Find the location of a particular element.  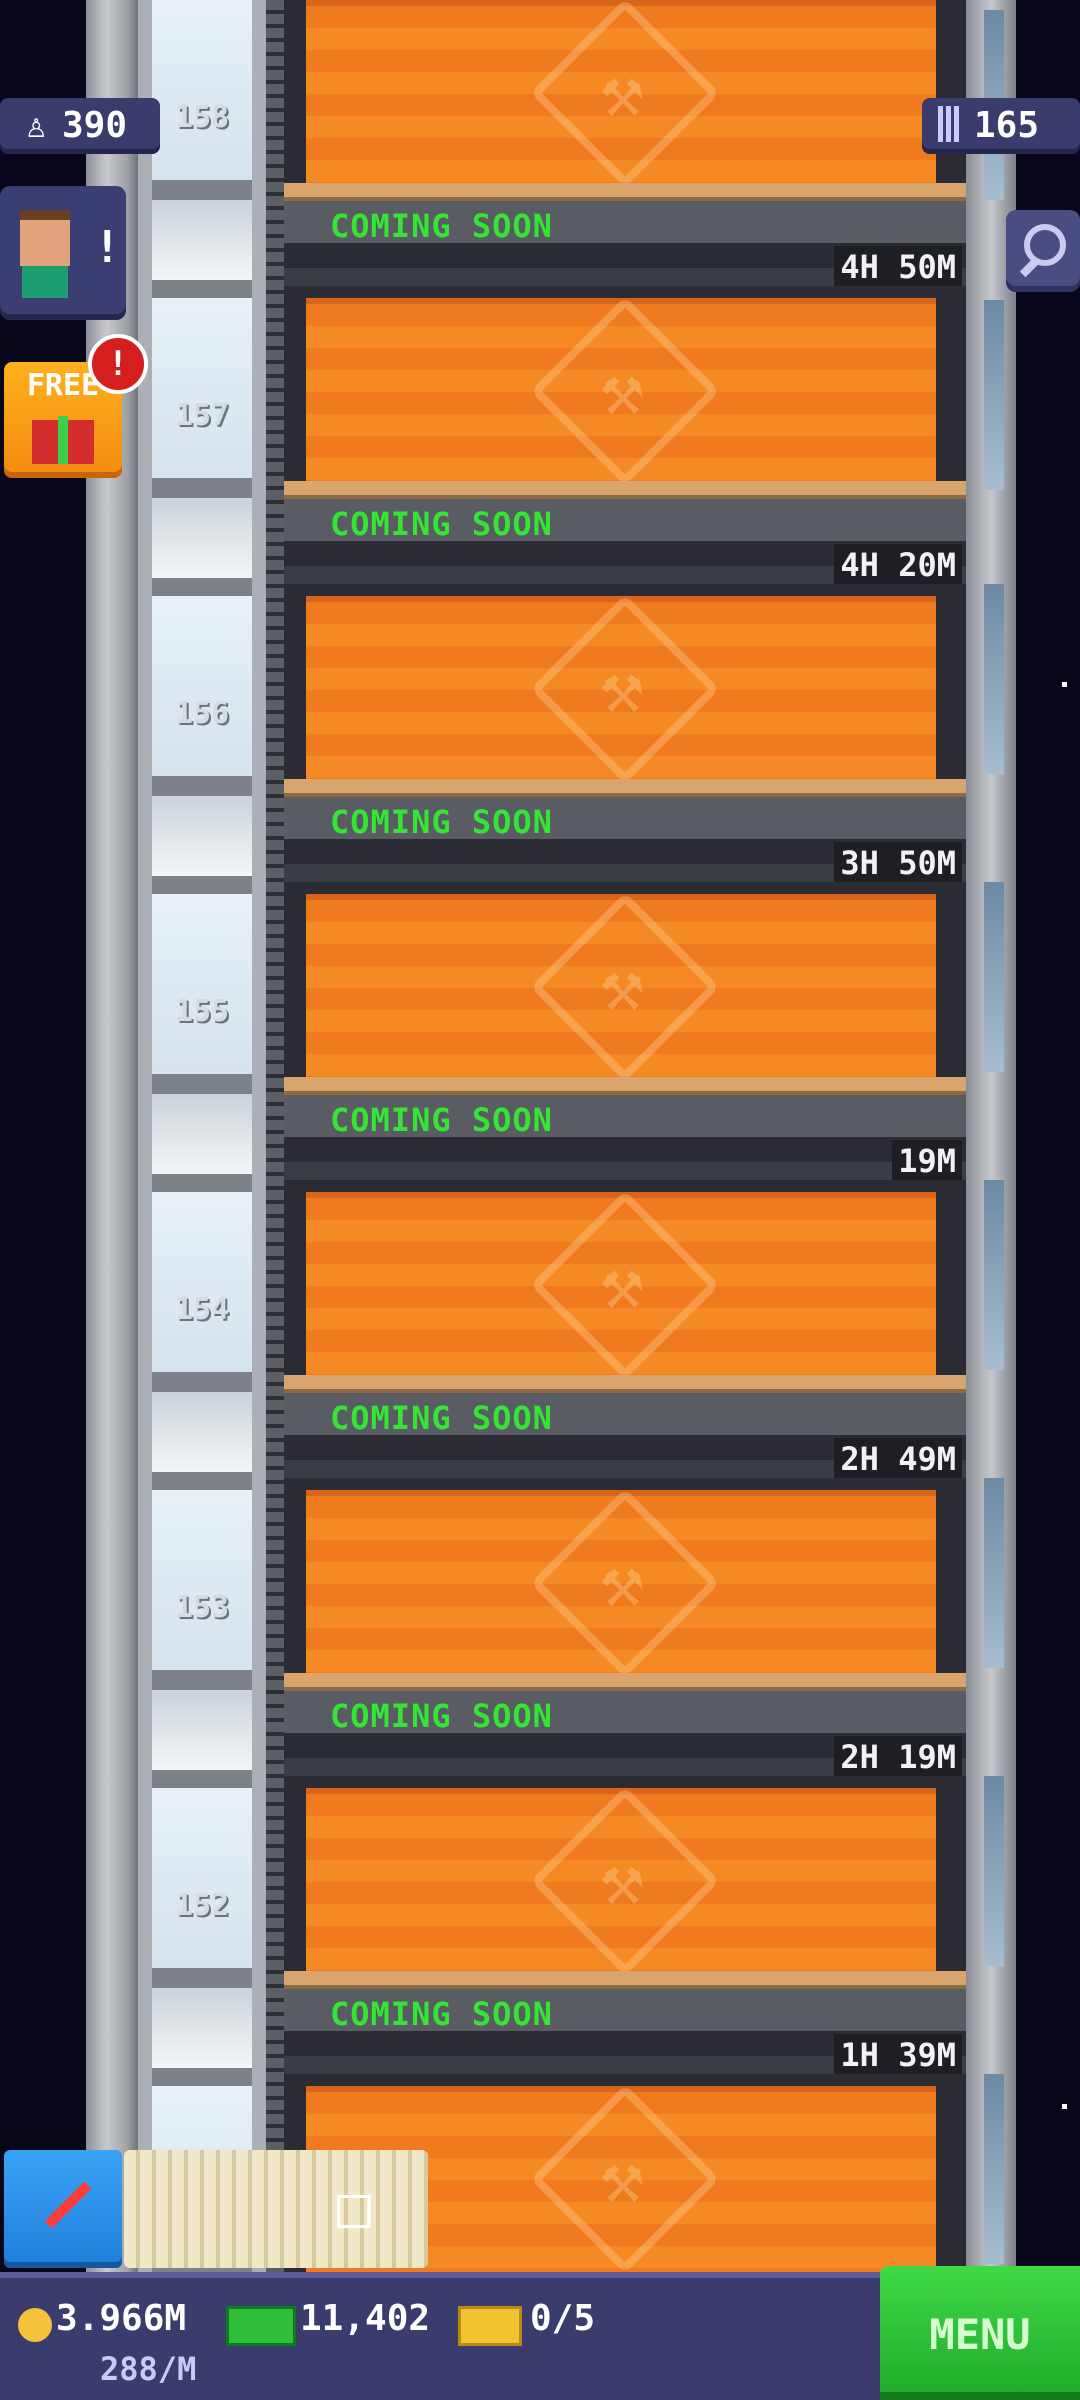

elevator-cable-edge is located at coordinates (275, 1140).